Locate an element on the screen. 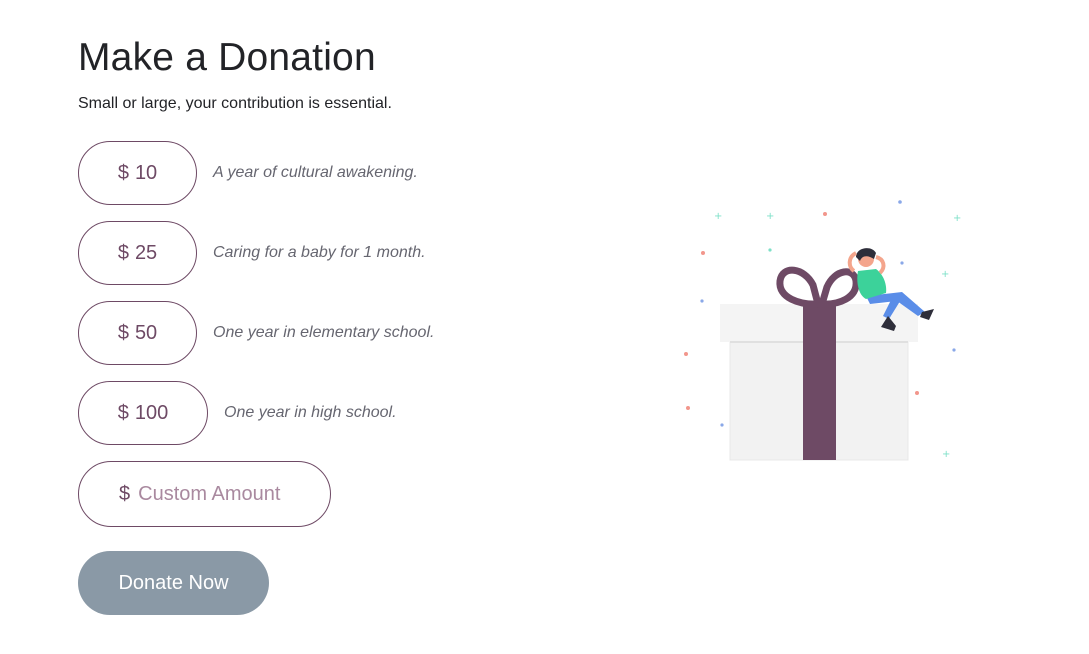 The image size is (1089, 654). option-description: One year in high school. is located at coordinates (310, 412).